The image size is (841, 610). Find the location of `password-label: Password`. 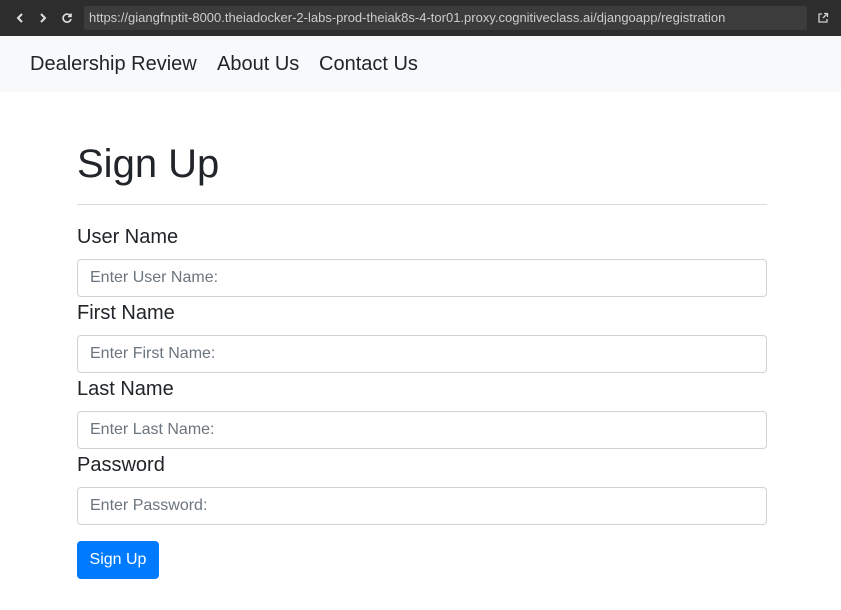

password-label: Password is located at coordinates (121, 465).